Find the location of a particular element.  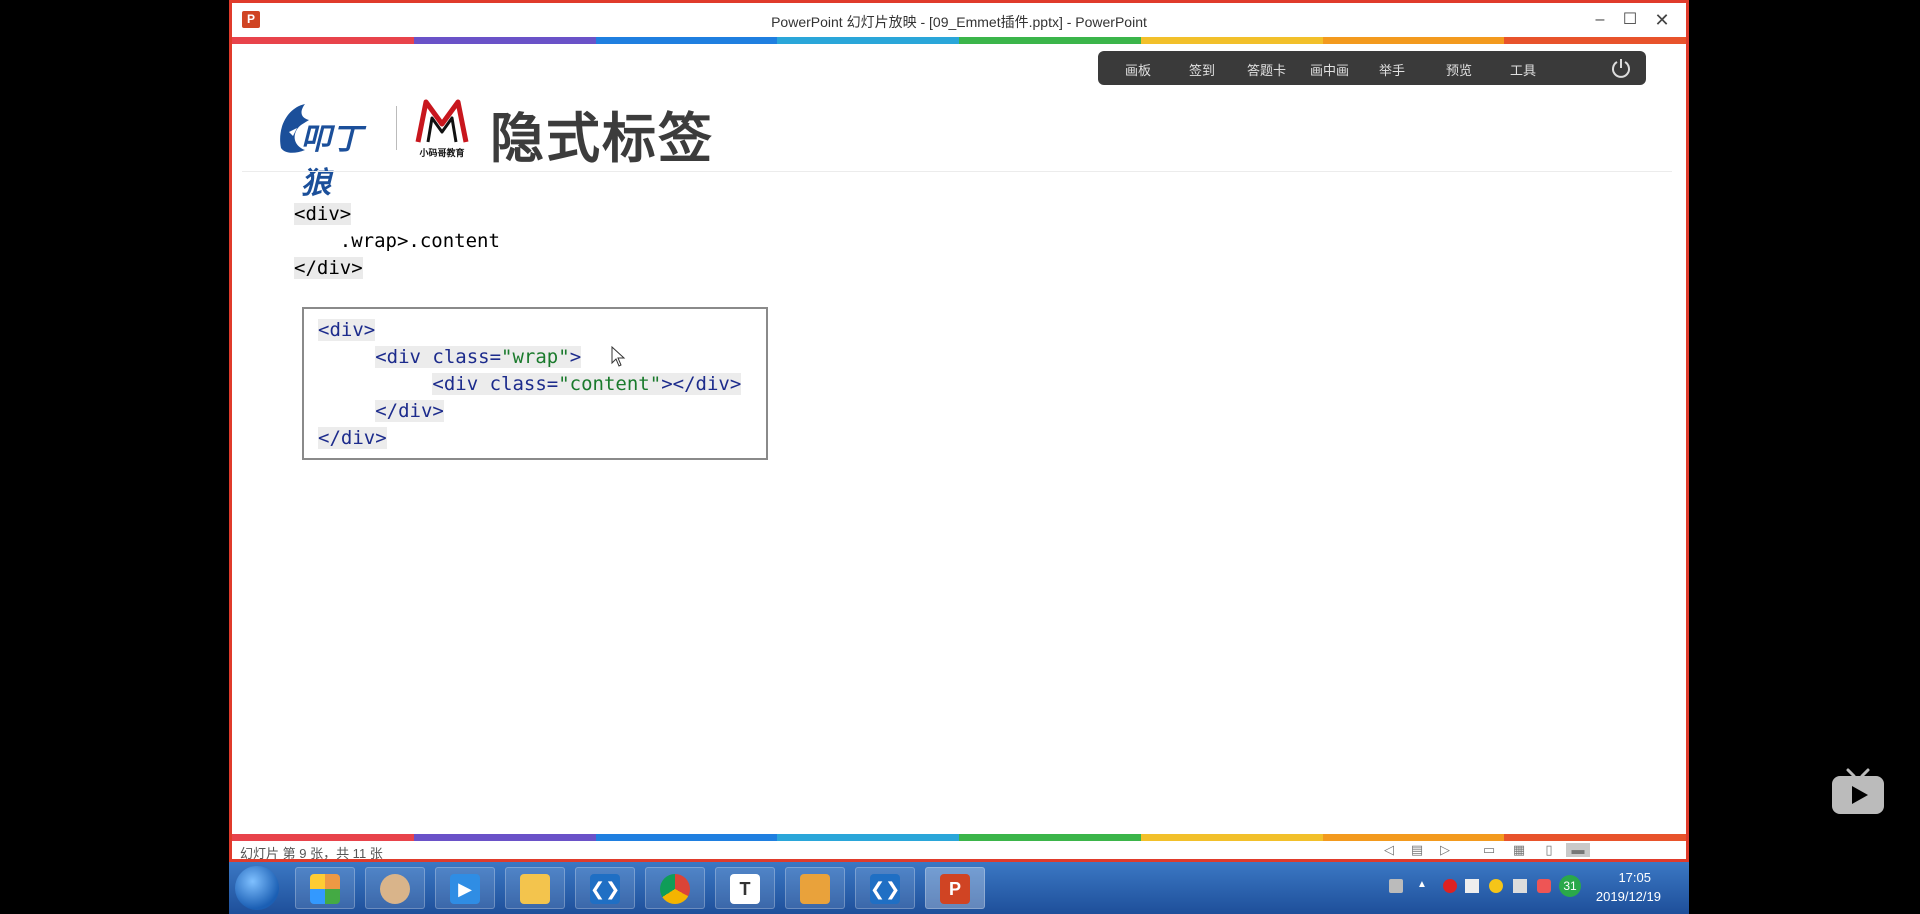

video-player-tv-icon is located at coordinates (1858, 792).